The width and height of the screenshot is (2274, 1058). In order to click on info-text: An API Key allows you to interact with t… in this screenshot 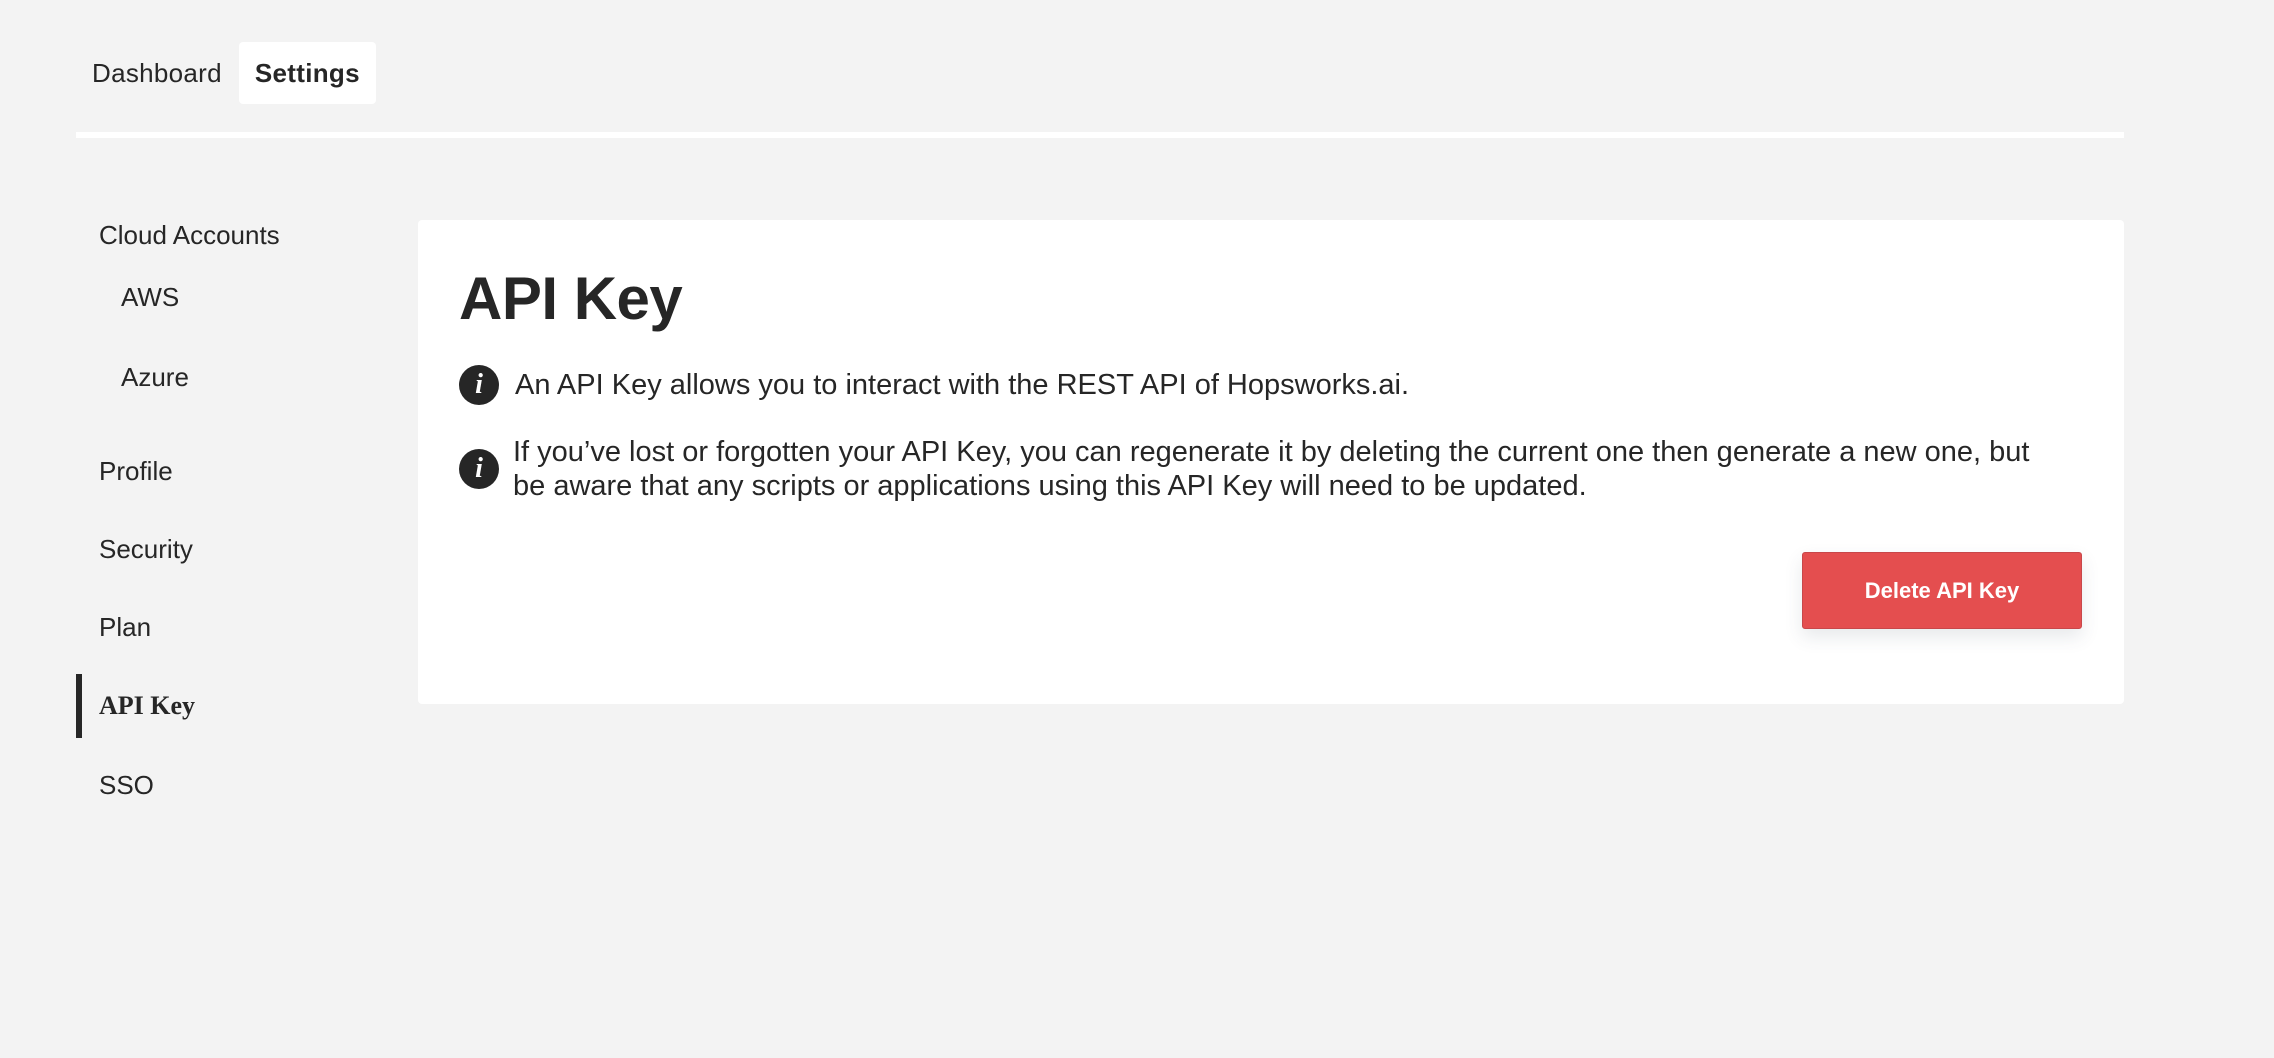, I will do `click(962, 385)`.